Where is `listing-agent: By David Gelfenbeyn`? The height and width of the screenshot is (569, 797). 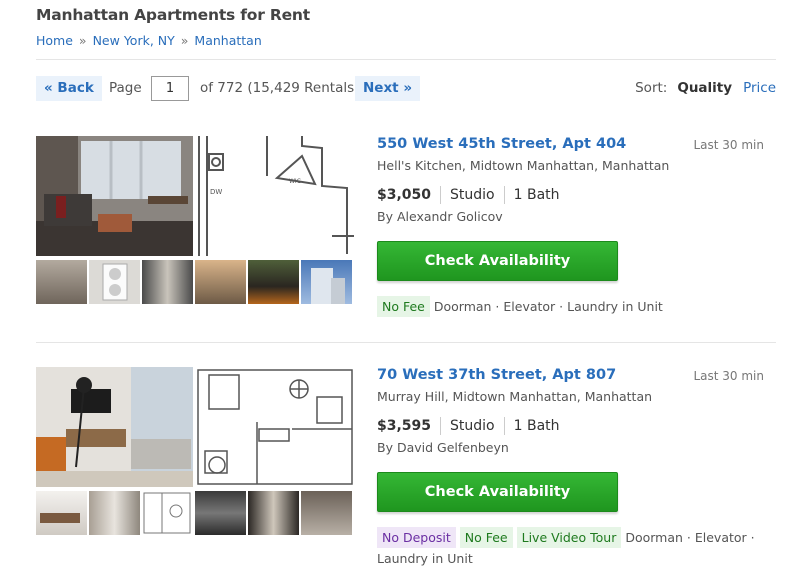
listing-agent: By David Gelfenbeyn is located at coordinates (443, 447).